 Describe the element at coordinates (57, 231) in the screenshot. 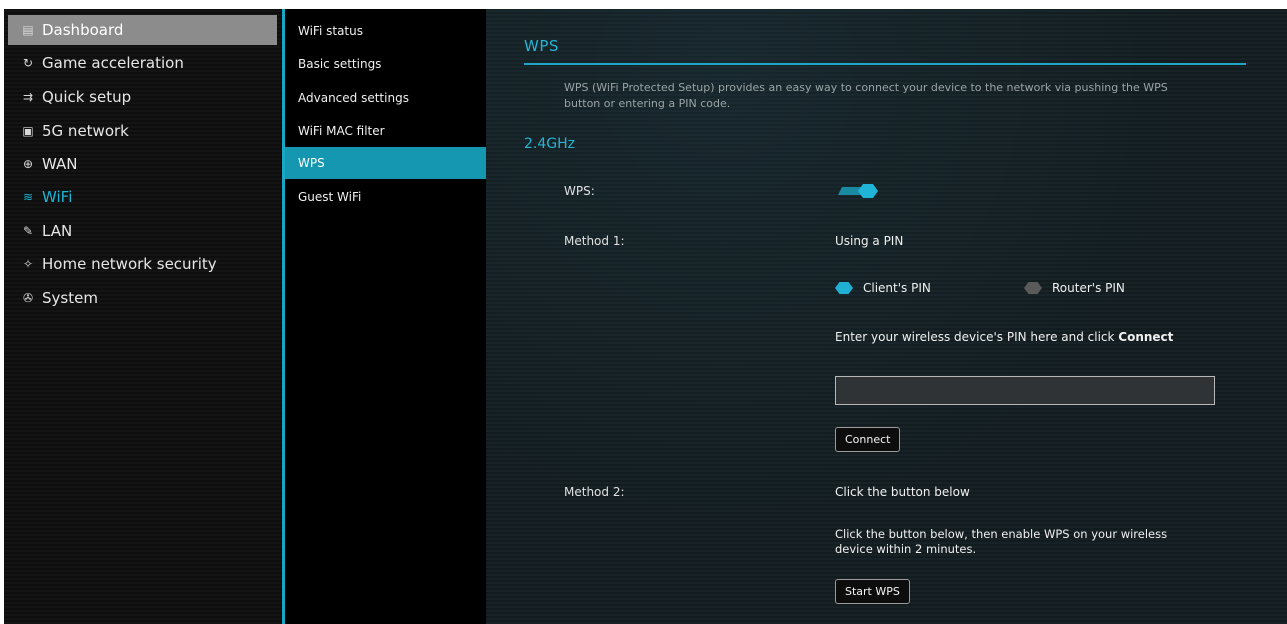

I see `sidebar-item-label: LAN` at that location.